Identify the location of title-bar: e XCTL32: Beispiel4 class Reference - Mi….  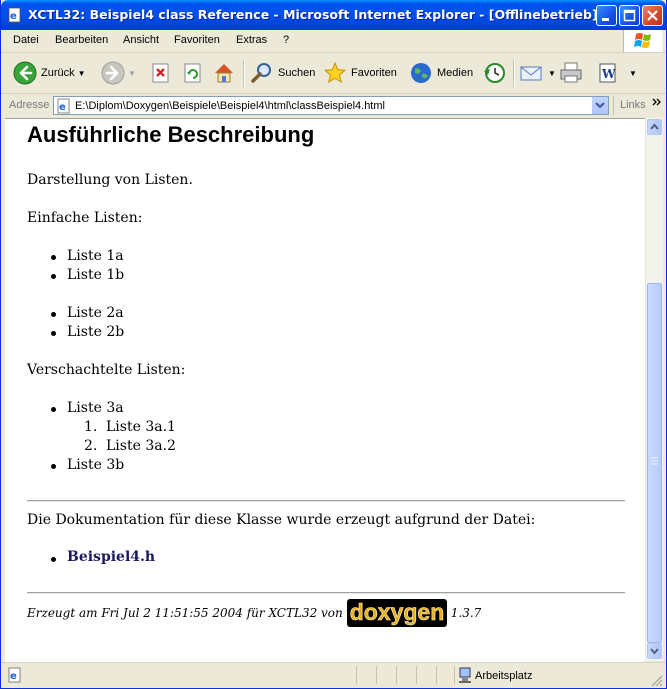
(333, 15).